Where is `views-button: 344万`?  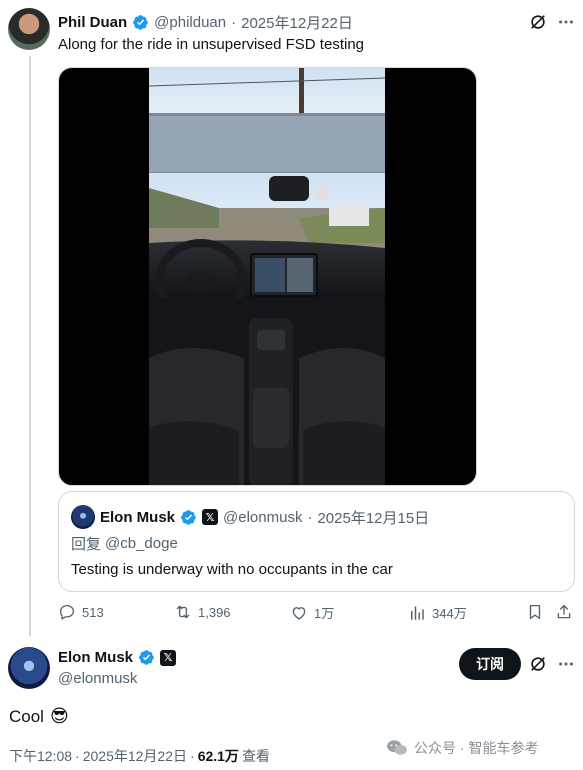 views-button: 344万 is located at coordinates (437, 612).